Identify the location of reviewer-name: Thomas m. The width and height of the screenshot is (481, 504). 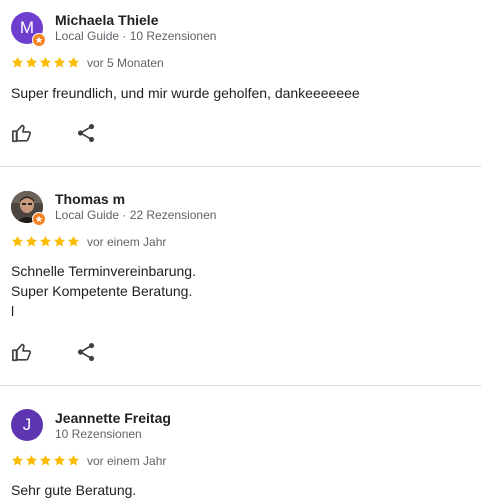
(90, 199).